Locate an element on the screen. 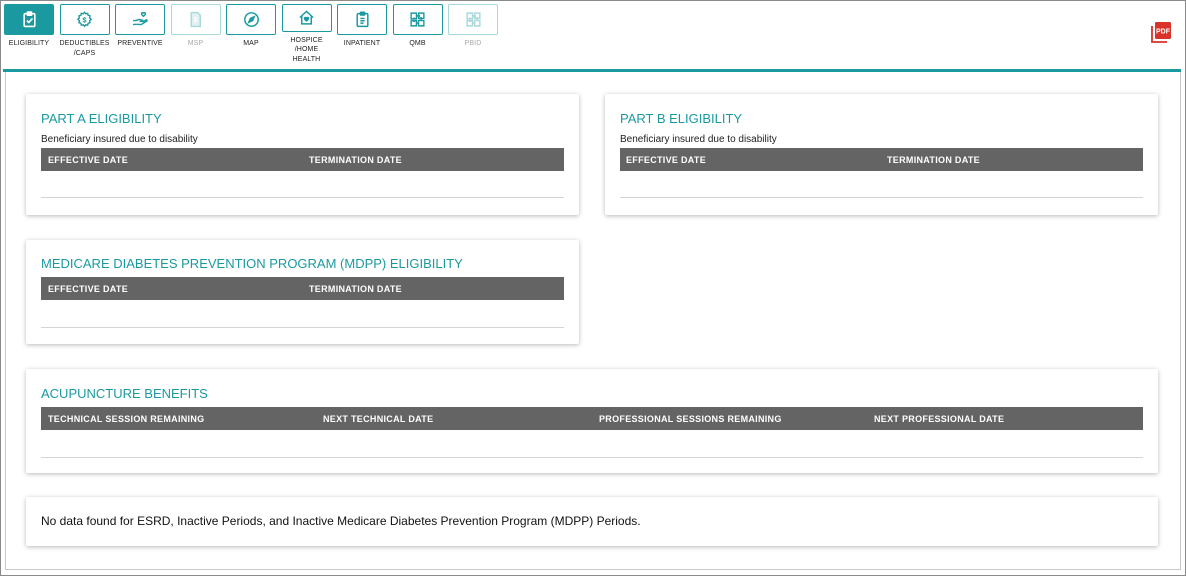 The width and height of the screenshot is (1186, 576). tab-label: ELIGIBILITY is located at coordinates (29, 43).